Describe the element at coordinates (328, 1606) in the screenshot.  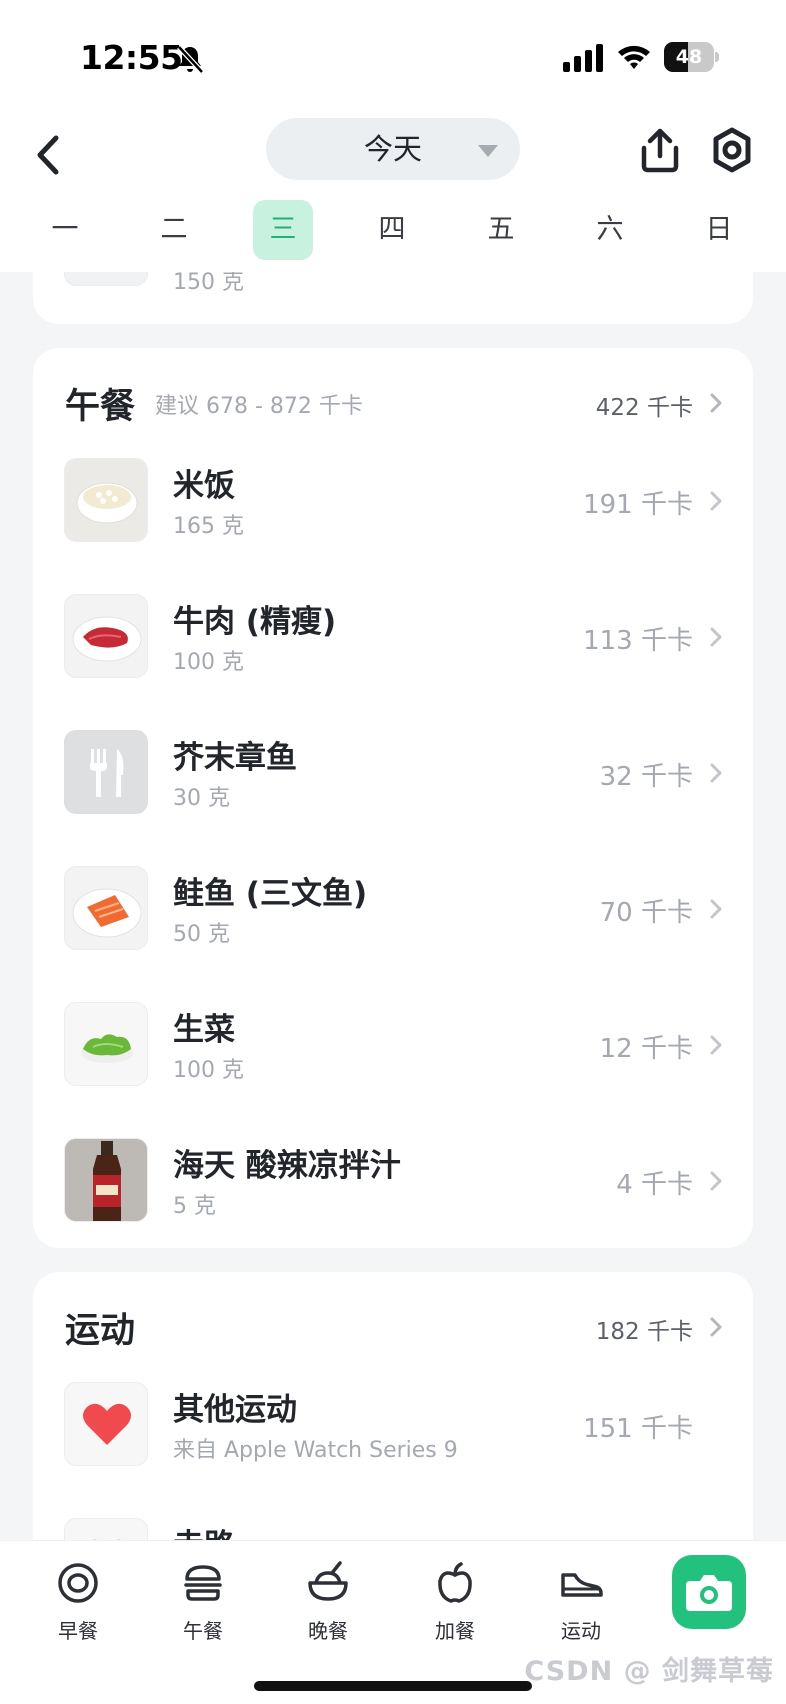
I see `tab-dinner: 晚餐` at that location.